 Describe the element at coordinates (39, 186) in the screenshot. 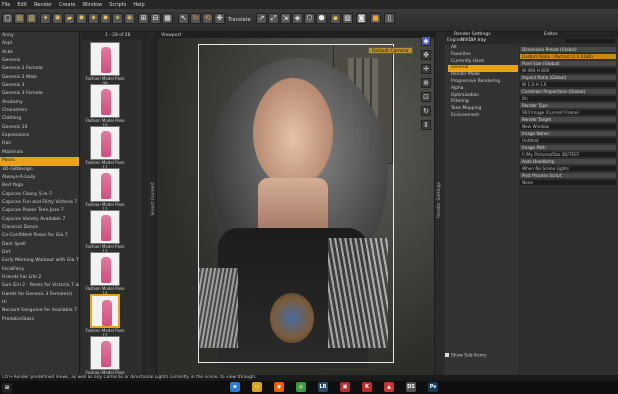

I see `tree-item: Bed Yoga` at that location.